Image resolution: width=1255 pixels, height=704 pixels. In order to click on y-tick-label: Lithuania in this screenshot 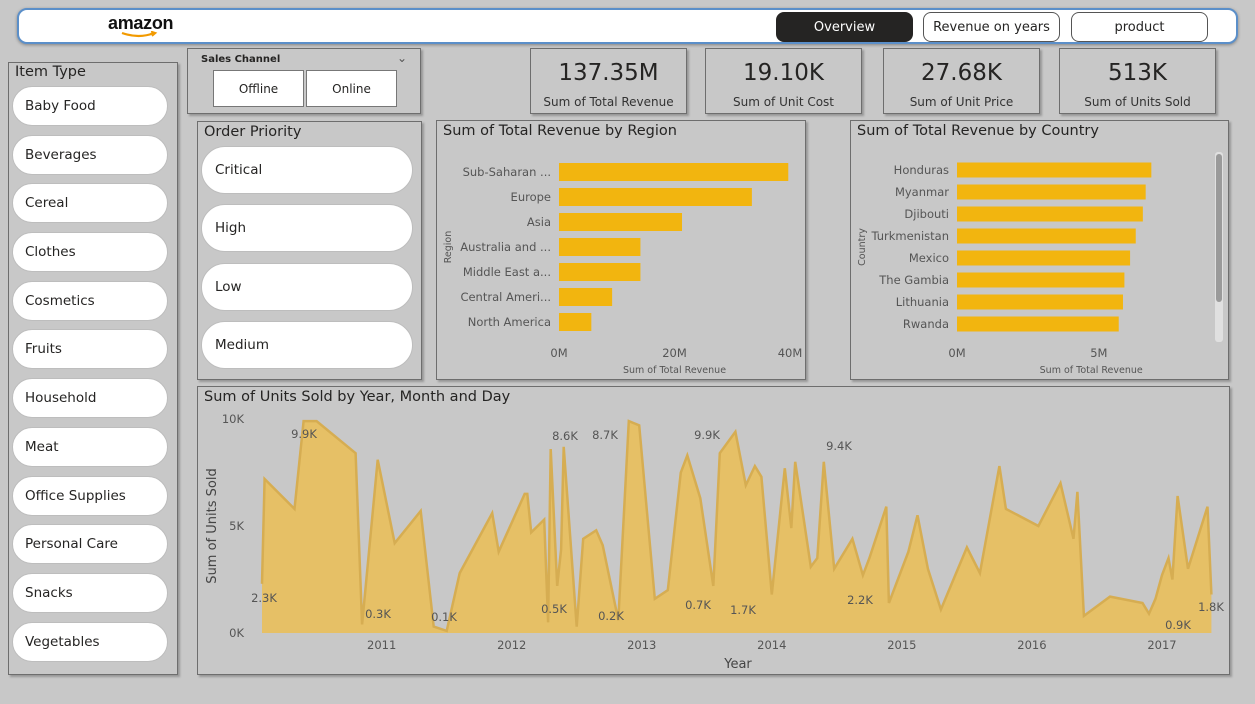, I will do `click(922, 302)`.